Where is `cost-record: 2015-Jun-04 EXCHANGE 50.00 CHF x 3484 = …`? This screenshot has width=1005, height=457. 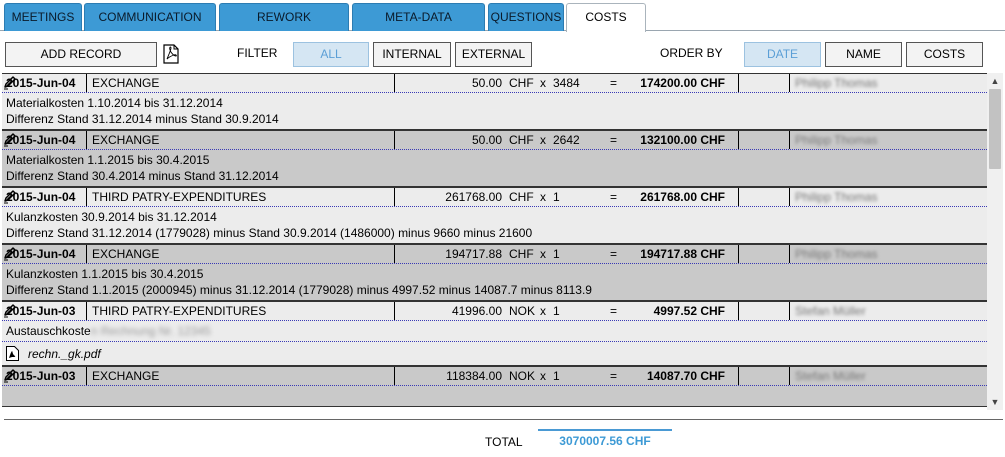
cost-record: 2015-Jun-04 EXCHANGE 50.00 CHF x 3484 = … is located at coordinates (494, 101).